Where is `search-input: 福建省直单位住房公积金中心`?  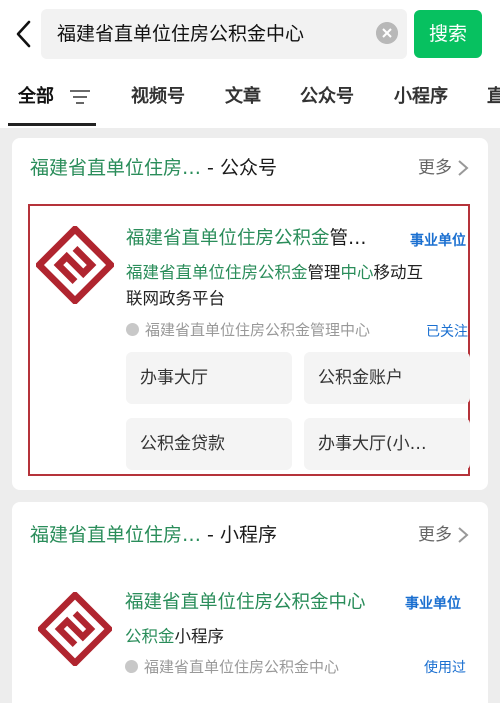 search-input: 福建省直单位住房公积金中心 is located at coordinates (224, 34).